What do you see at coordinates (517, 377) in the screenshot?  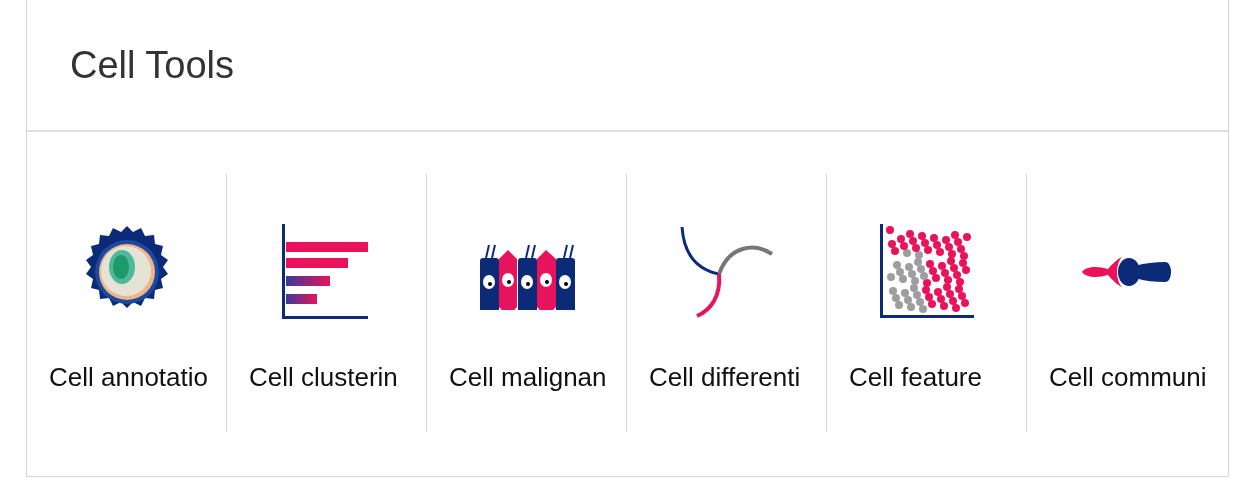 I see `tool-label: Cell malignan` at bounding box center [517, 377].